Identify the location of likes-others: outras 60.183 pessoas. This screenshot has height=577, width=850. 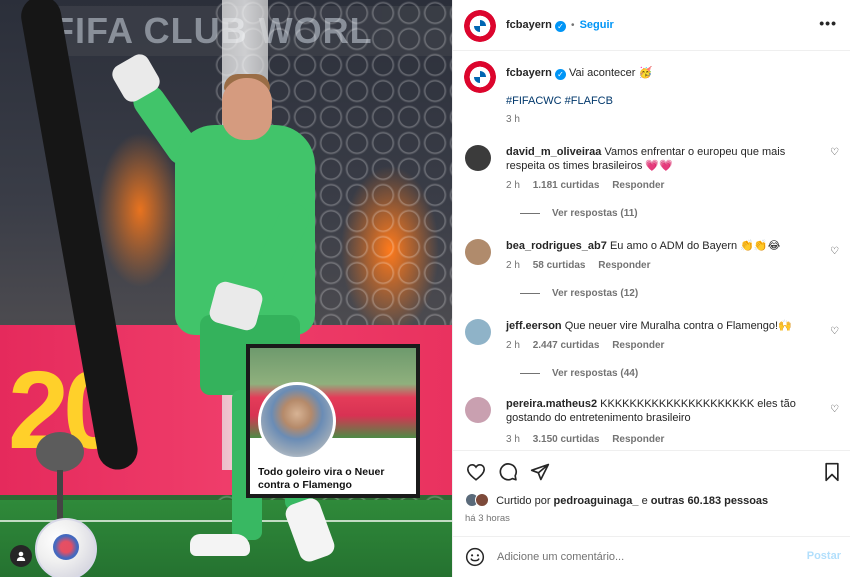
(709, 501).